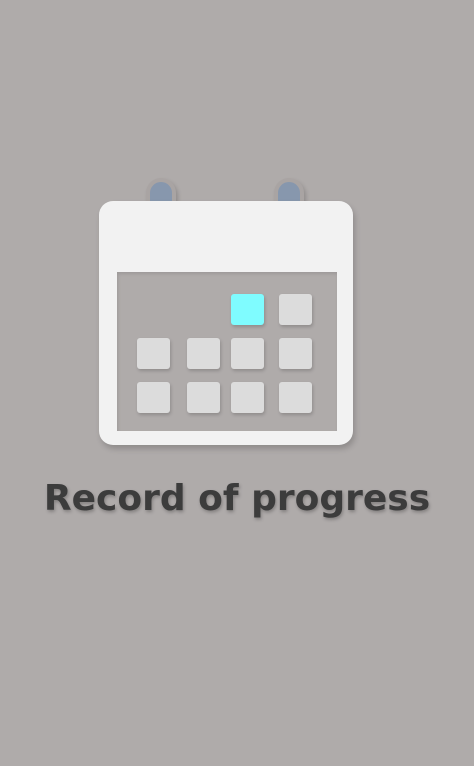 Image resolution: width=474 pixels, height=766 pixels. What do you see at coordinates (237, 498) in the screenshot?
I see `page-title: Record of progress` at bounding box center [237, 498].